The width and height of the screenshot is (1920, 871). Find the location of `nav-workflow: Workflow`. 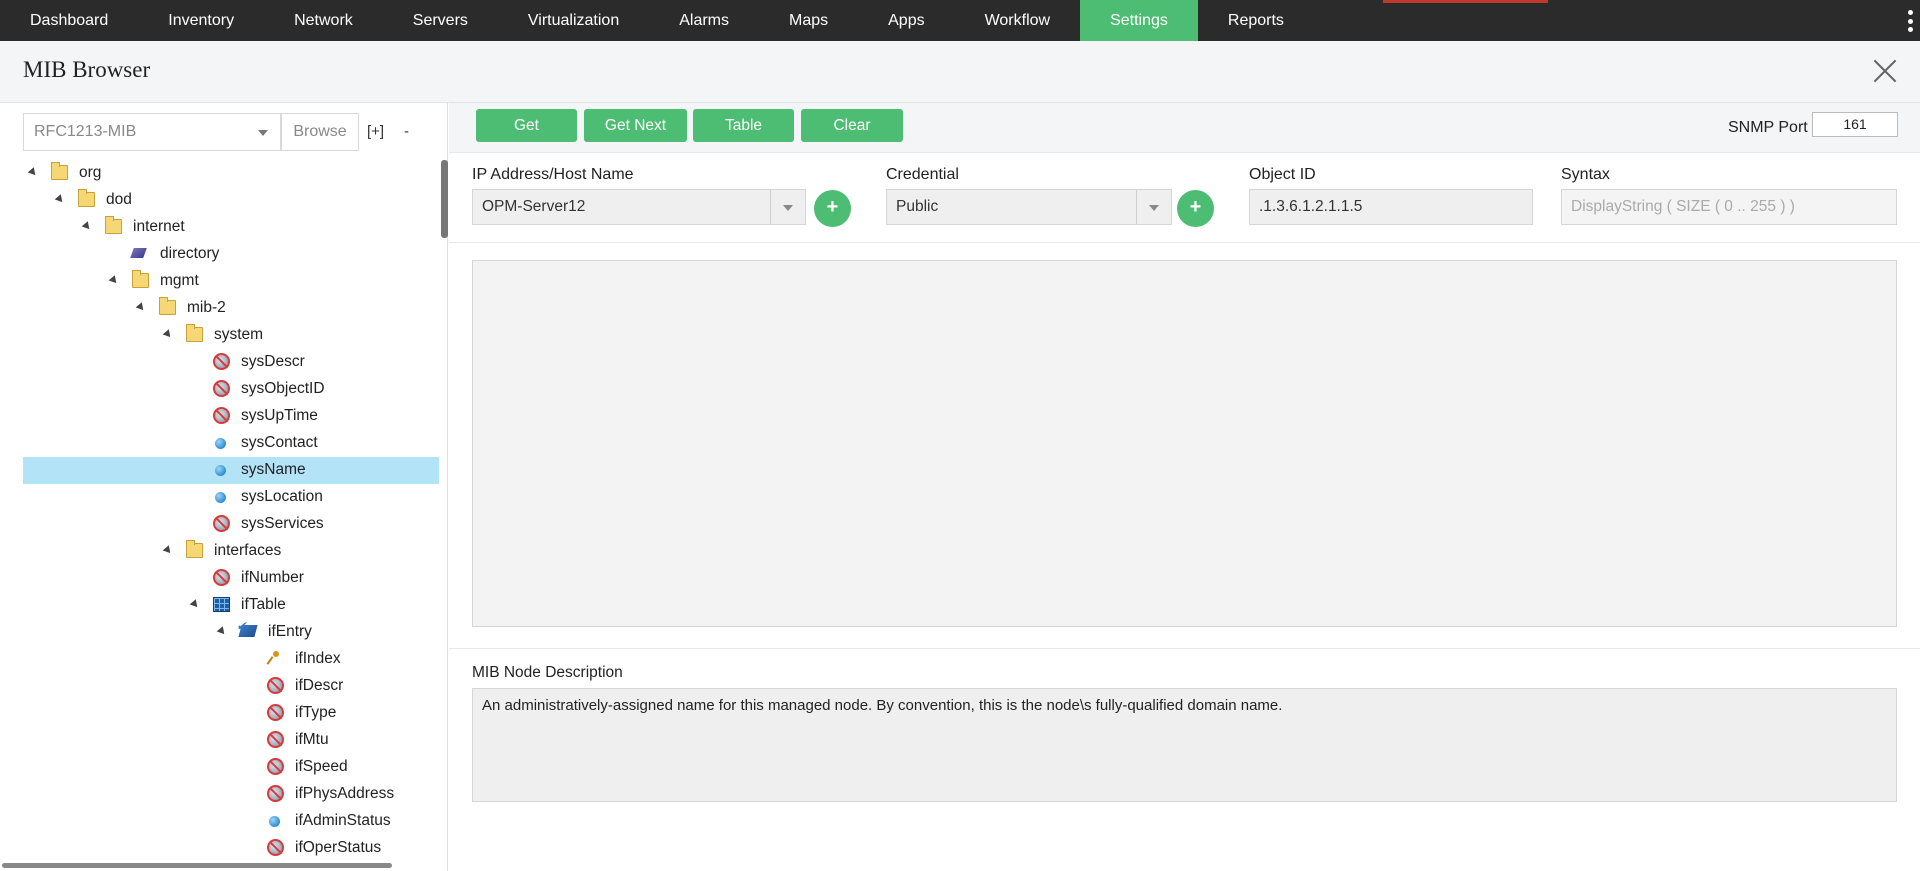

nav-workflow: Workflow is located at coordinates (1018, 20).